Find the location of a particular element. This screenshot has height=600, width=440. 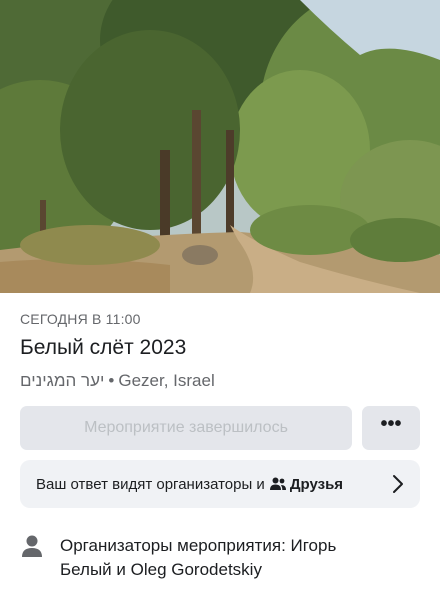

friends-label: Друзья is located at coordinates (316, 484).